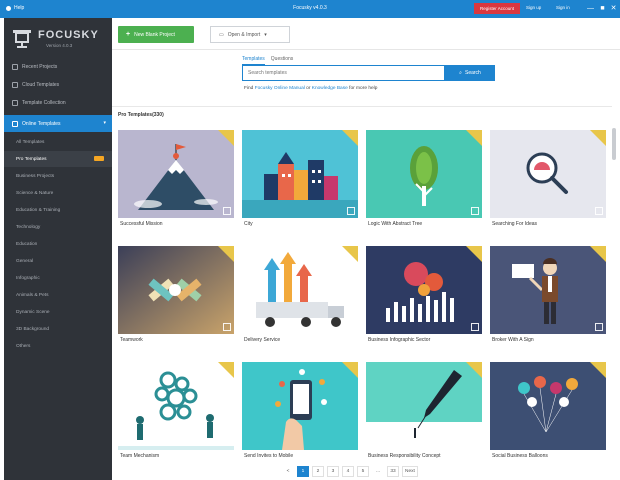 The image size is (620, 480). Describe the element at coordinates (58, 329) in the screenshot. I see `sidebar-subitem-3d-background: 3D Background` at that location.